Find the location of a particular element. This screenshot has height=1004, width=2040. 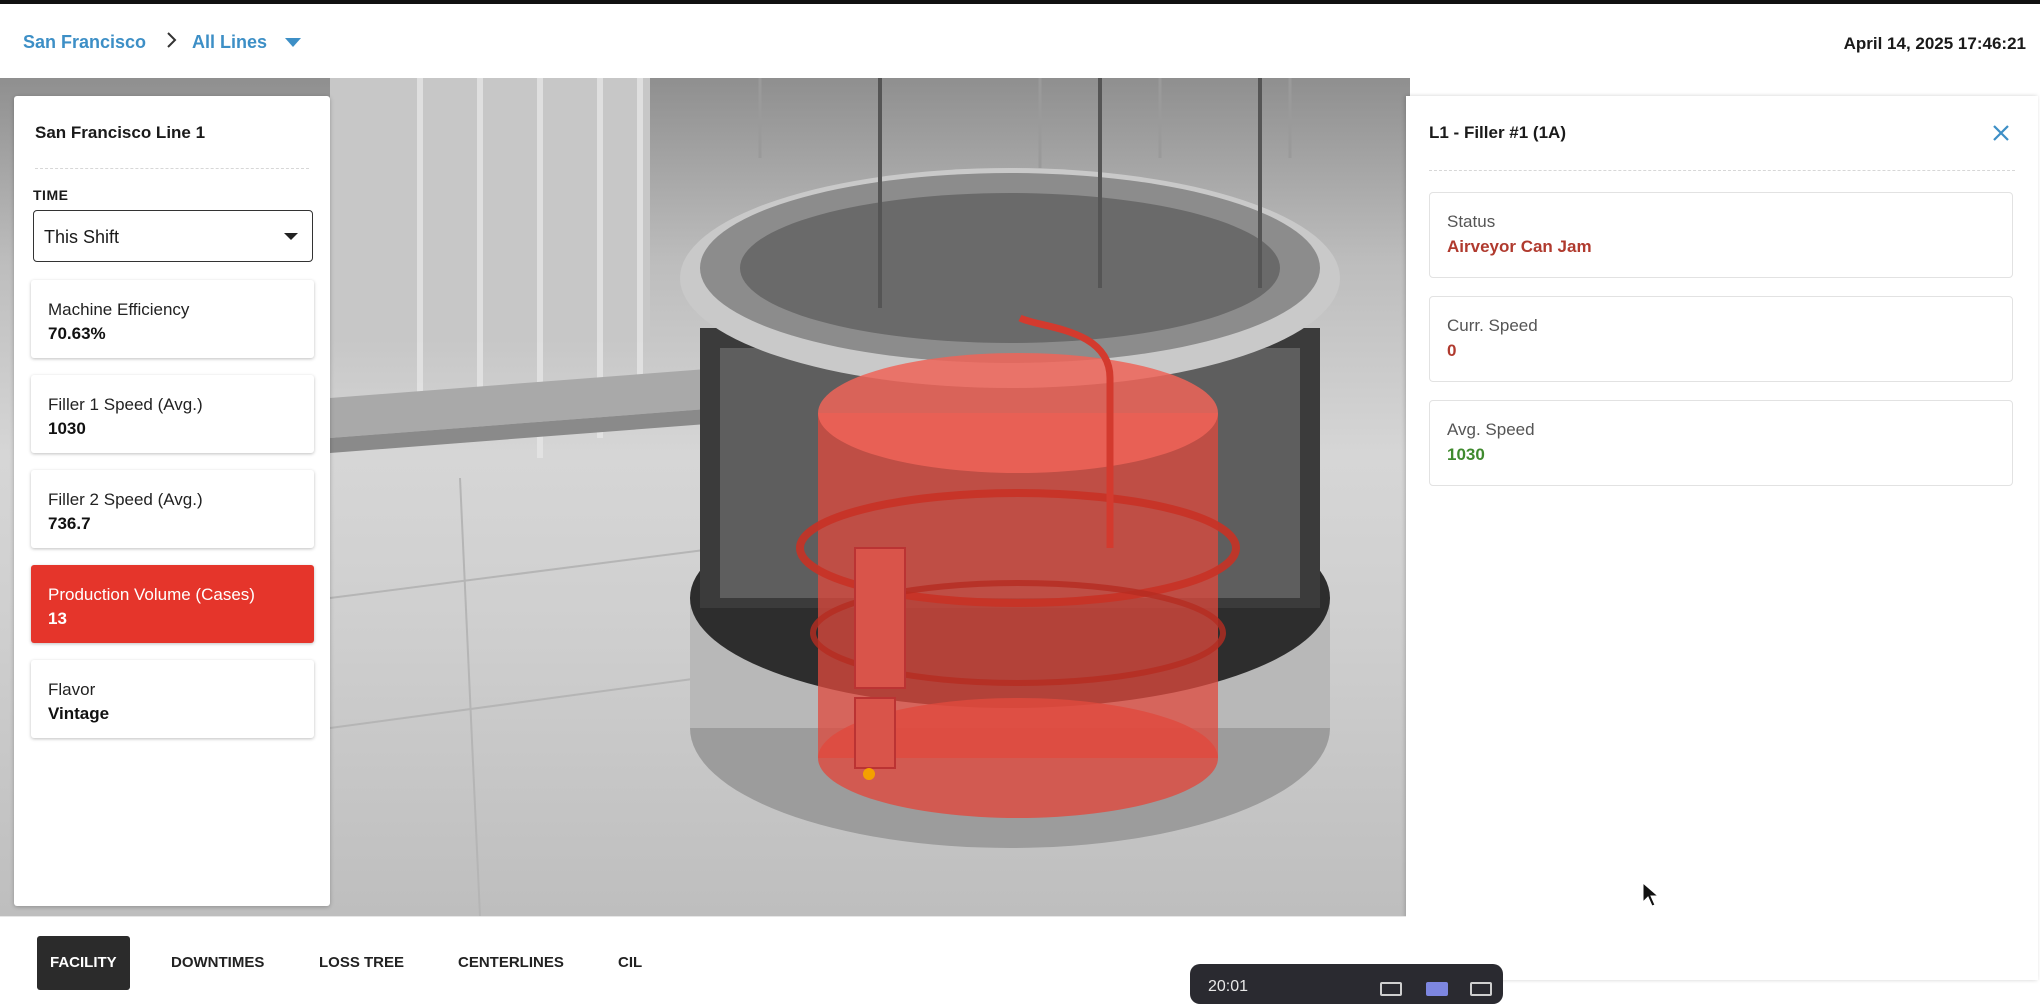

card-label: Avg. Speed is located at coordinates (1491, 429).